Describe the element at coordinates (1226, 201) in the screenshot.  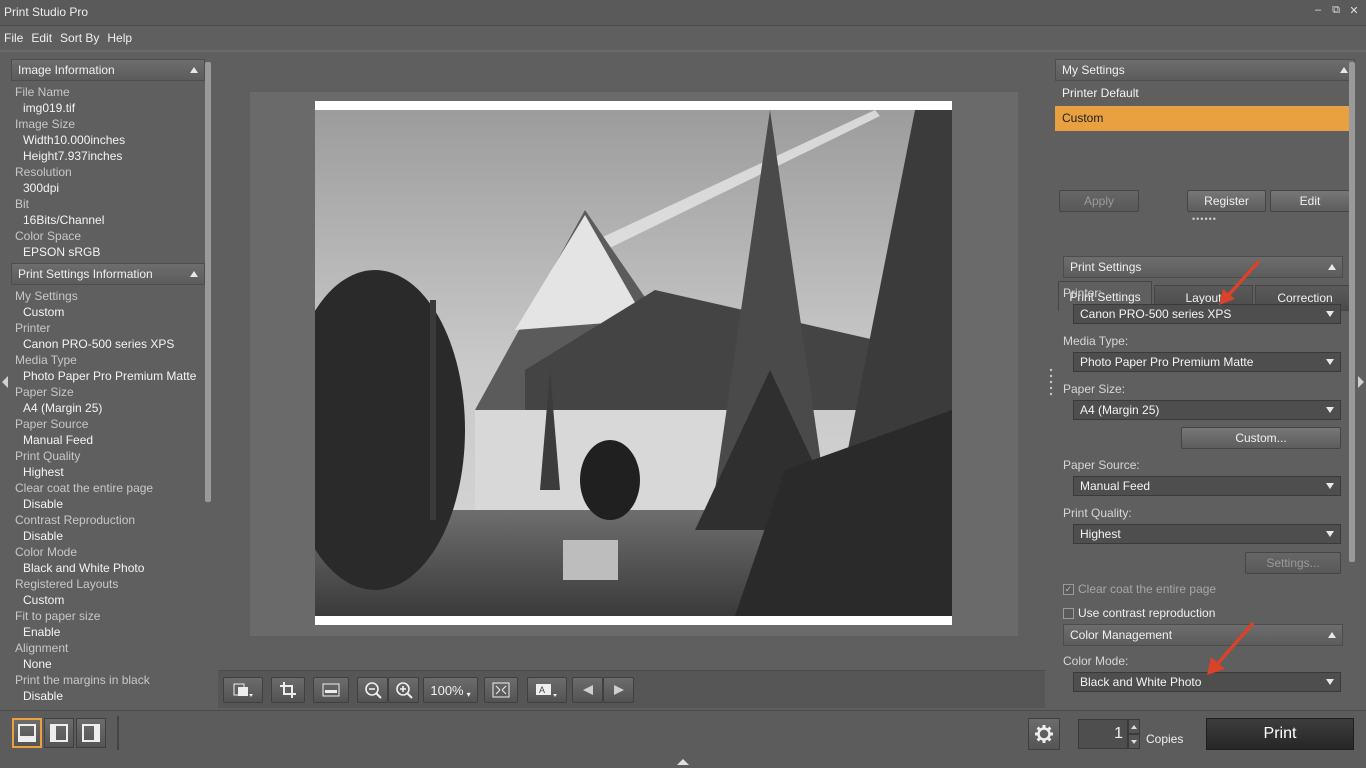
I see `register-button: Register` at that location.